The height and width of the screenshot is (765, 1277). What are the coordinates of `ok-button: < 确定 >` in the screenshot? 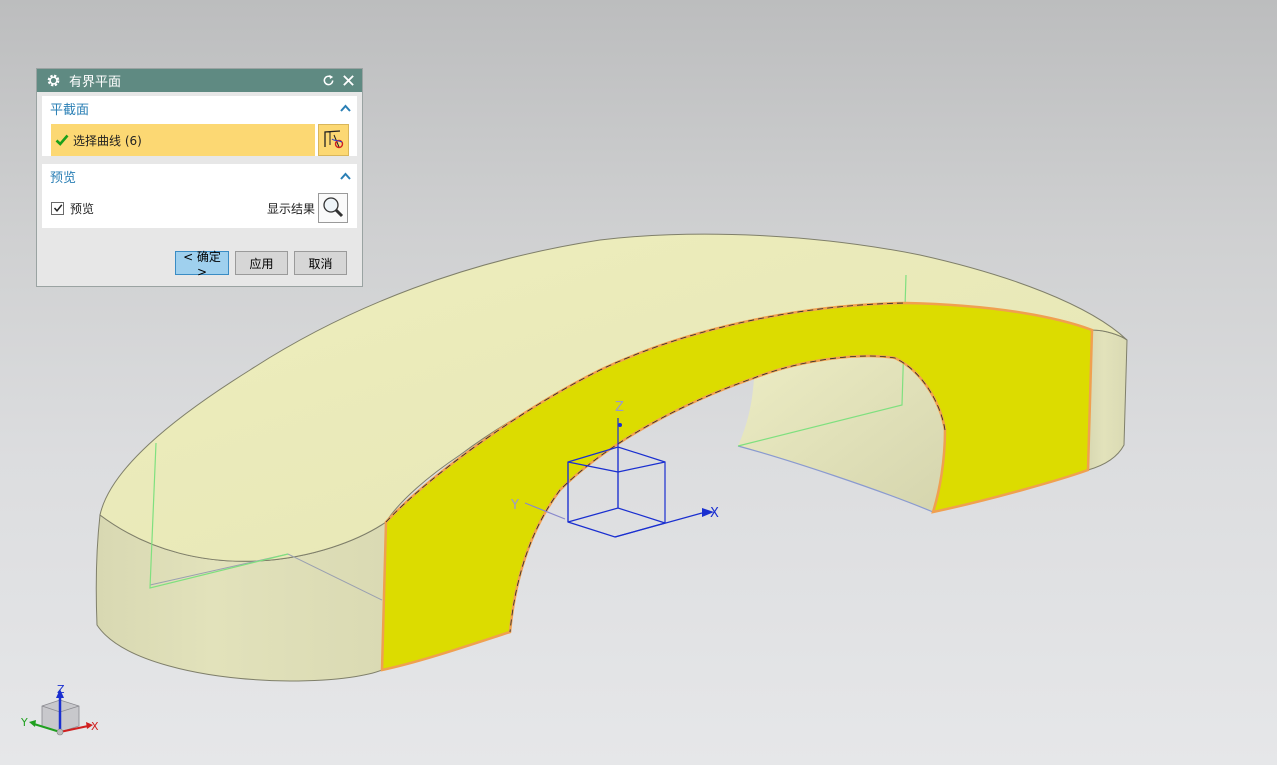 It's located at (202, 264).